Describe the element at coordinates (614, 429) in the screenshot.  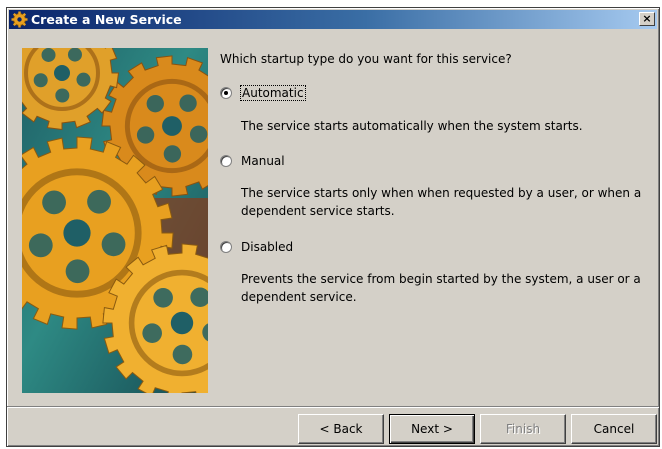
I see `cancel-button: Cancel` at that location.